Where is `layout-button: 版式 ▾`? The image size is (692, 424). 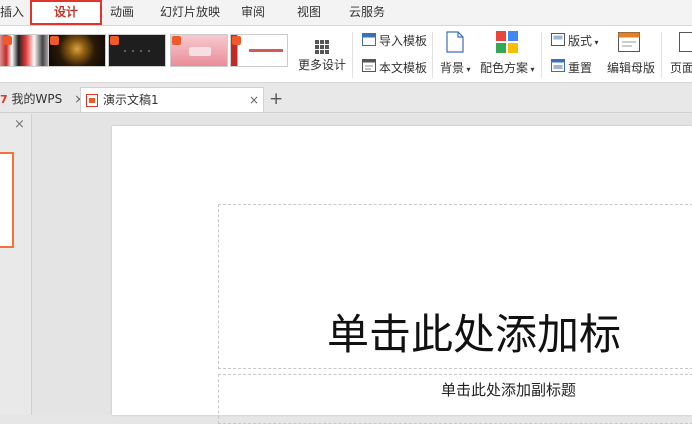
layout-button: 版式 ▾ is located at coordinates (583, 40).